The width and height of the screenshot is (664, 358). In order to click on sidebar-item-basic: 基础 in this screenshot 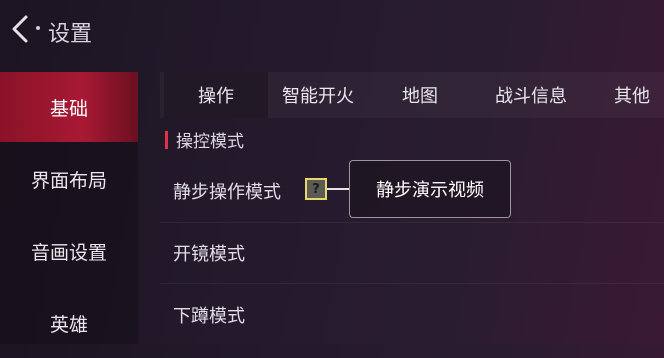, I will do `click(69, 107)`.